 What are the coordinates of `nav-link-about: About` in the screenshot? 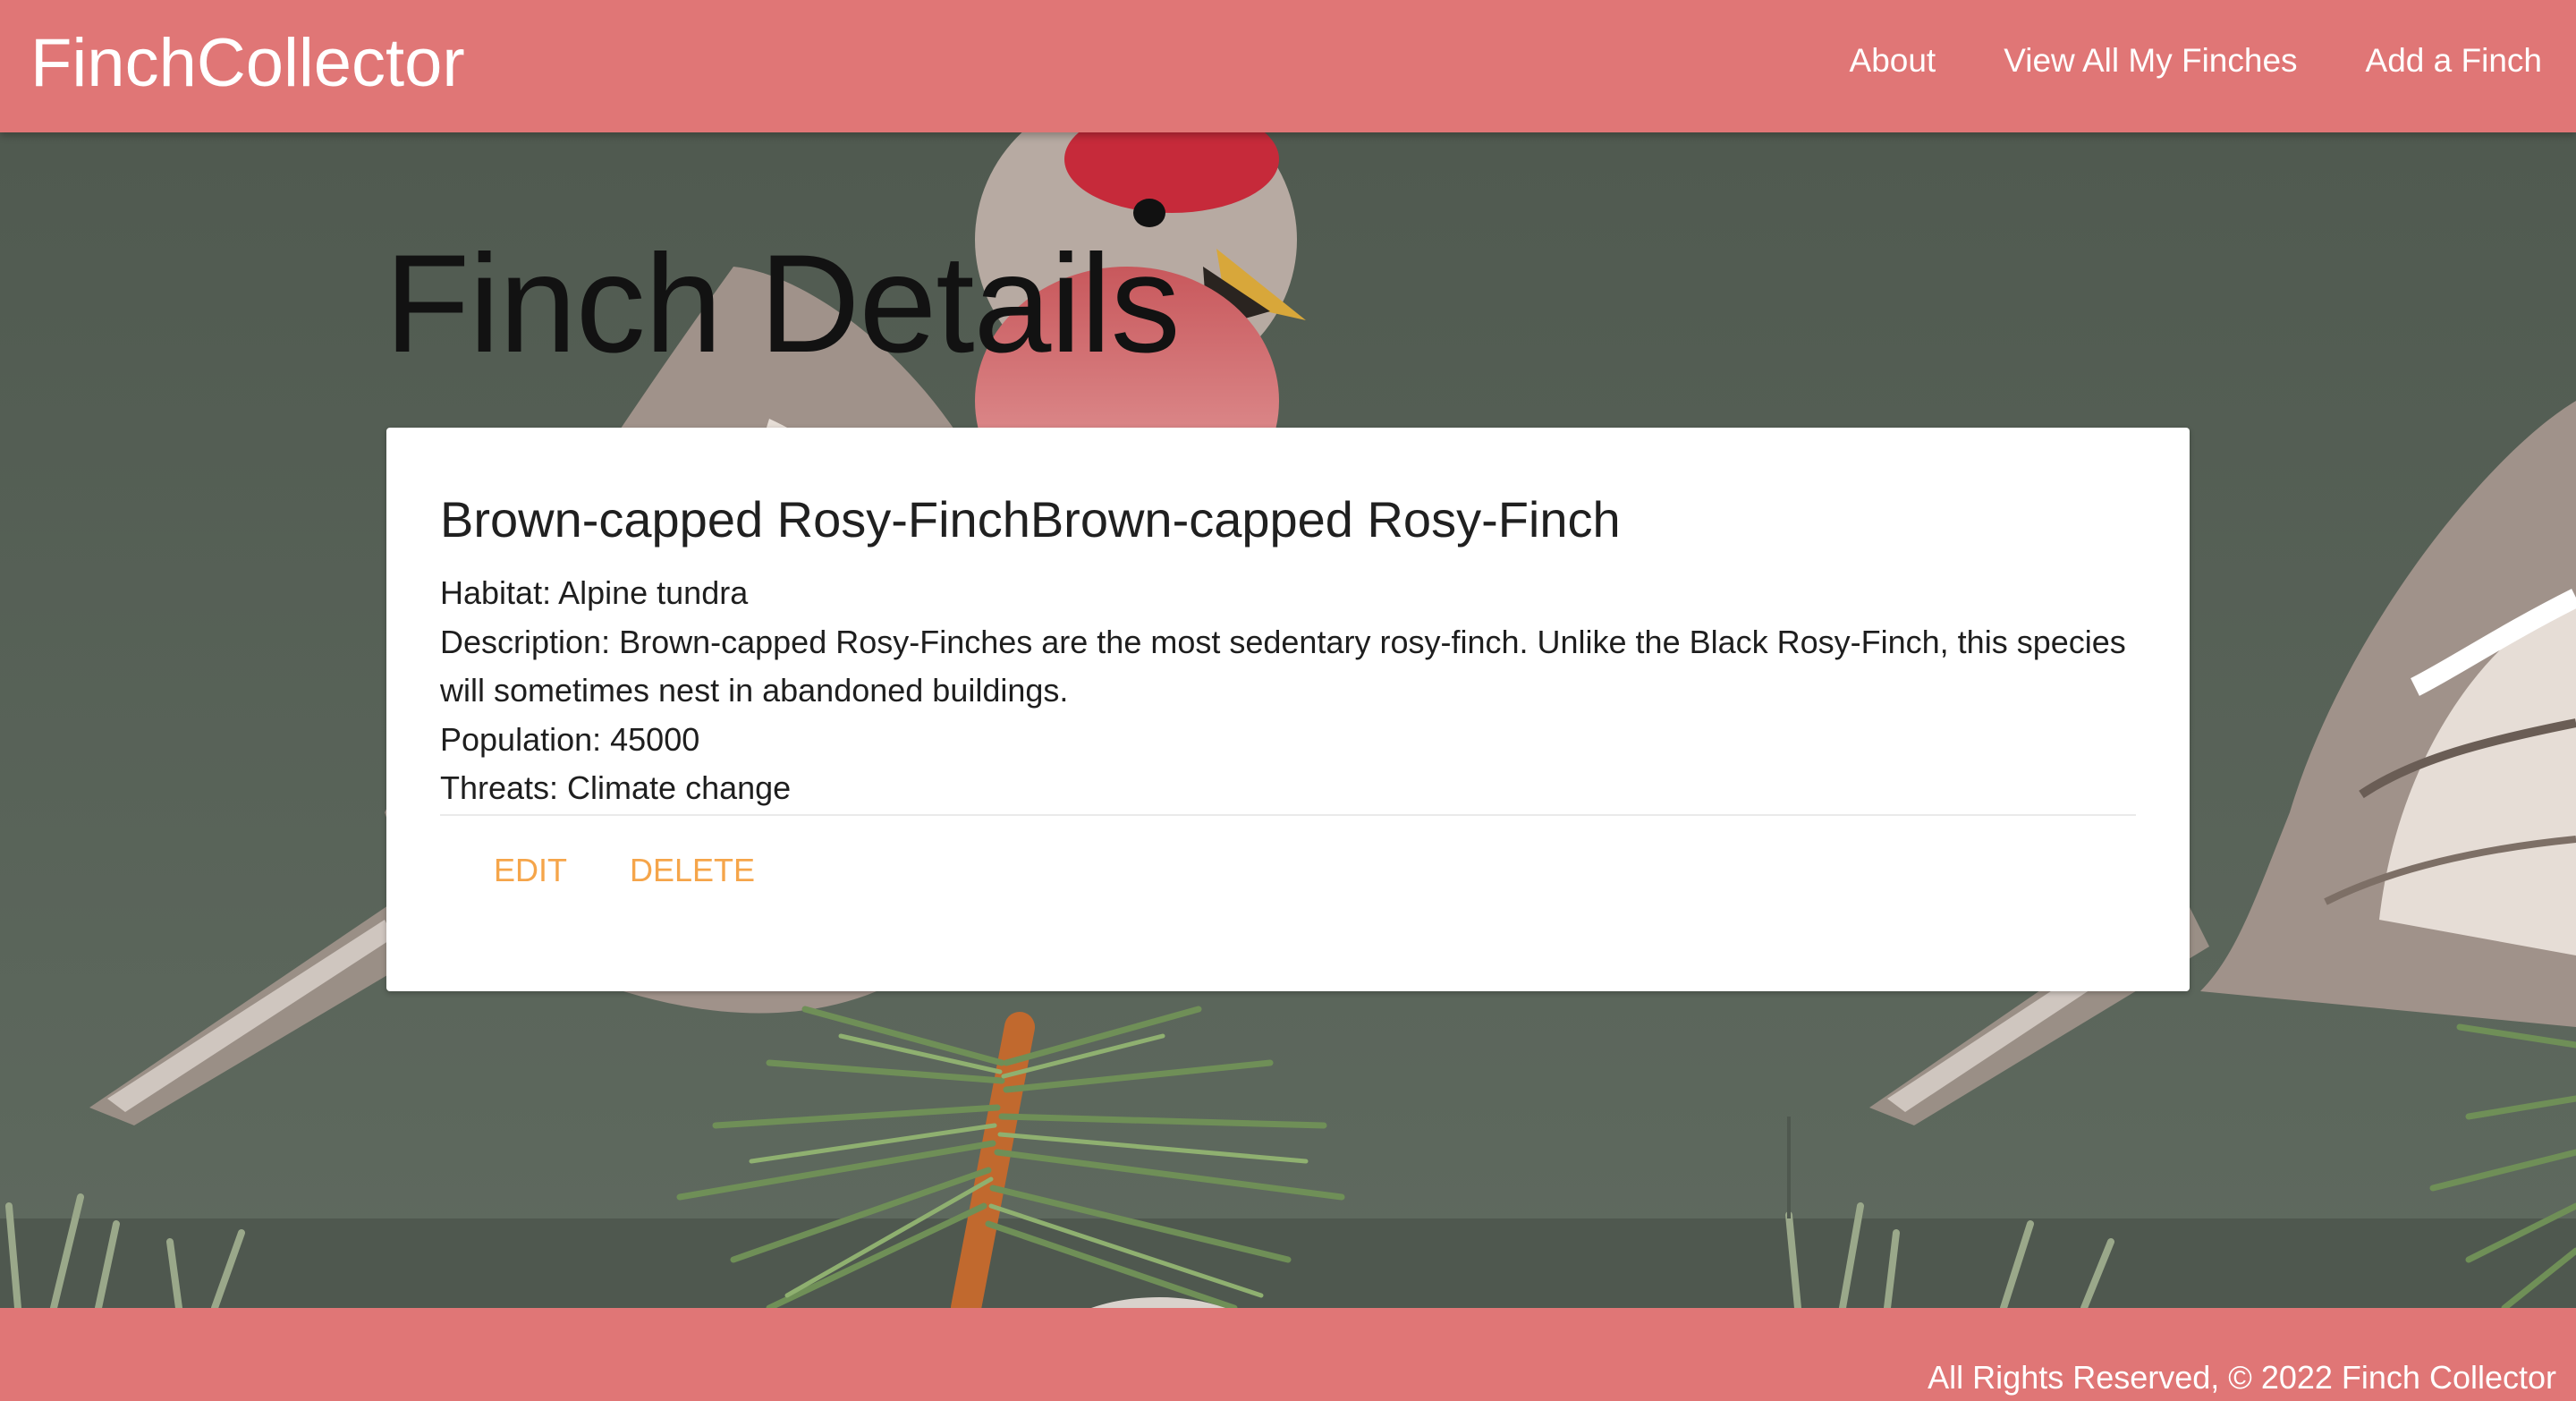 It's located at (1893, 61).